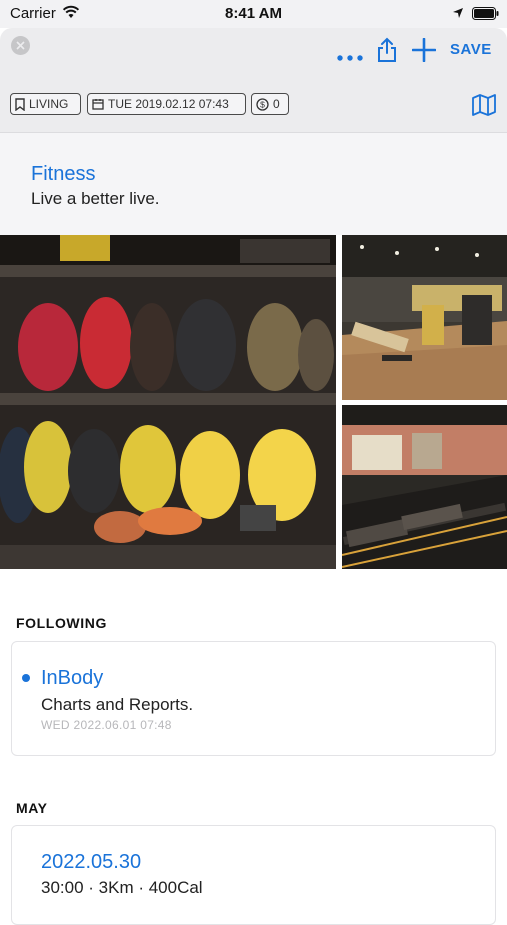 The height and width of the screenshot is (925, 507). What do you see at coordinates (387, 52) in the screenshot?
I see `share-icon` at bounding box center [387, 52].